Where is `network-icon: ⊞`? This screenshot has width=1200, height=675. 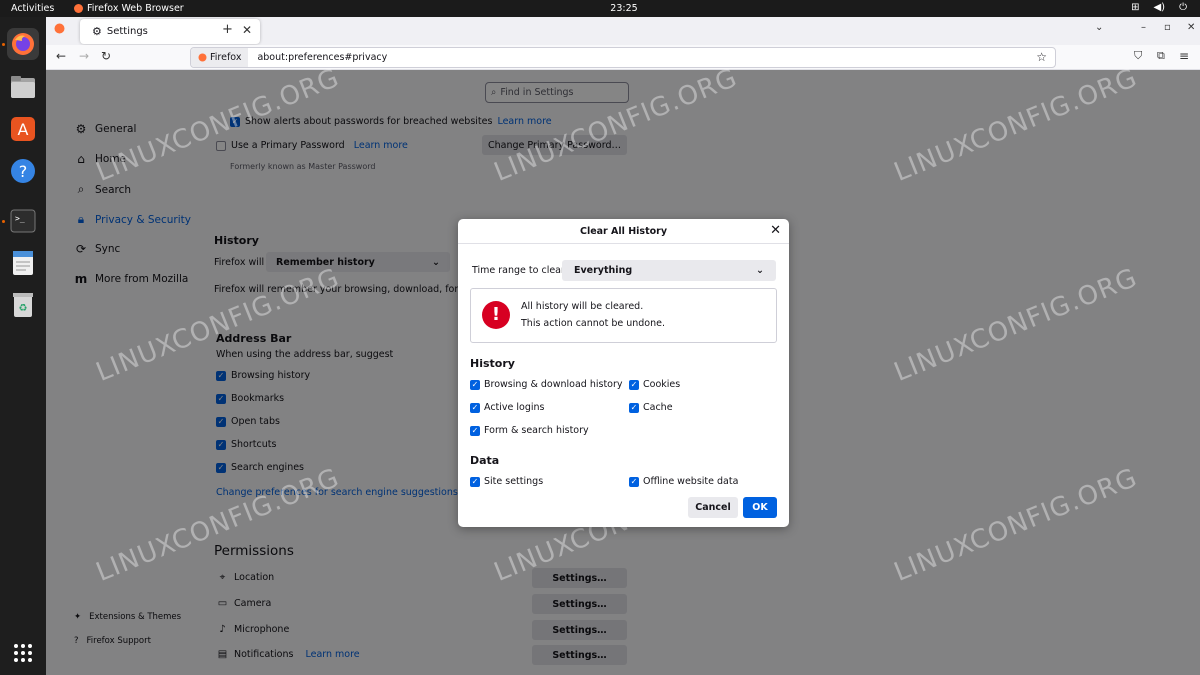
network-icon: ⊞ is located at coordinates (1135, 7).